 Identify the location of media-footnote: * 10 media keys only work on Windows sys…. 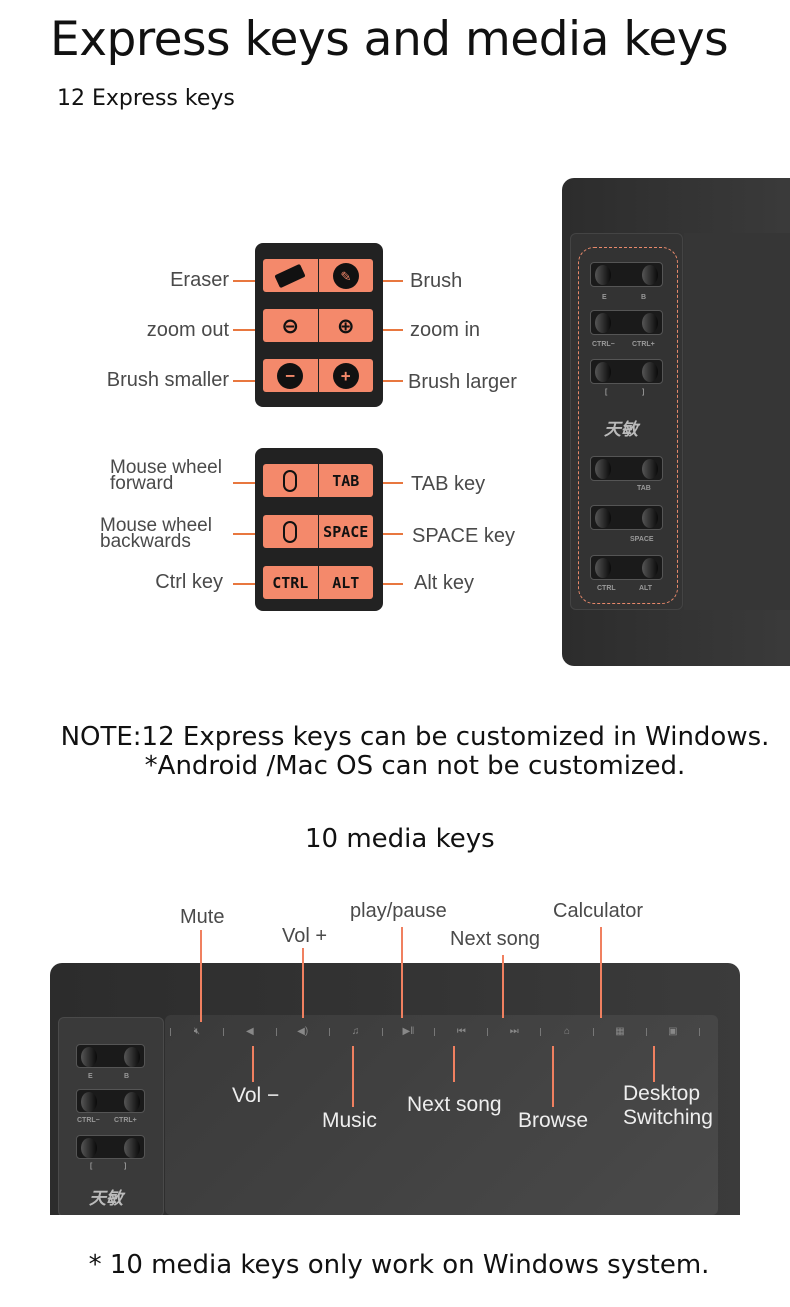
(399, 1265).